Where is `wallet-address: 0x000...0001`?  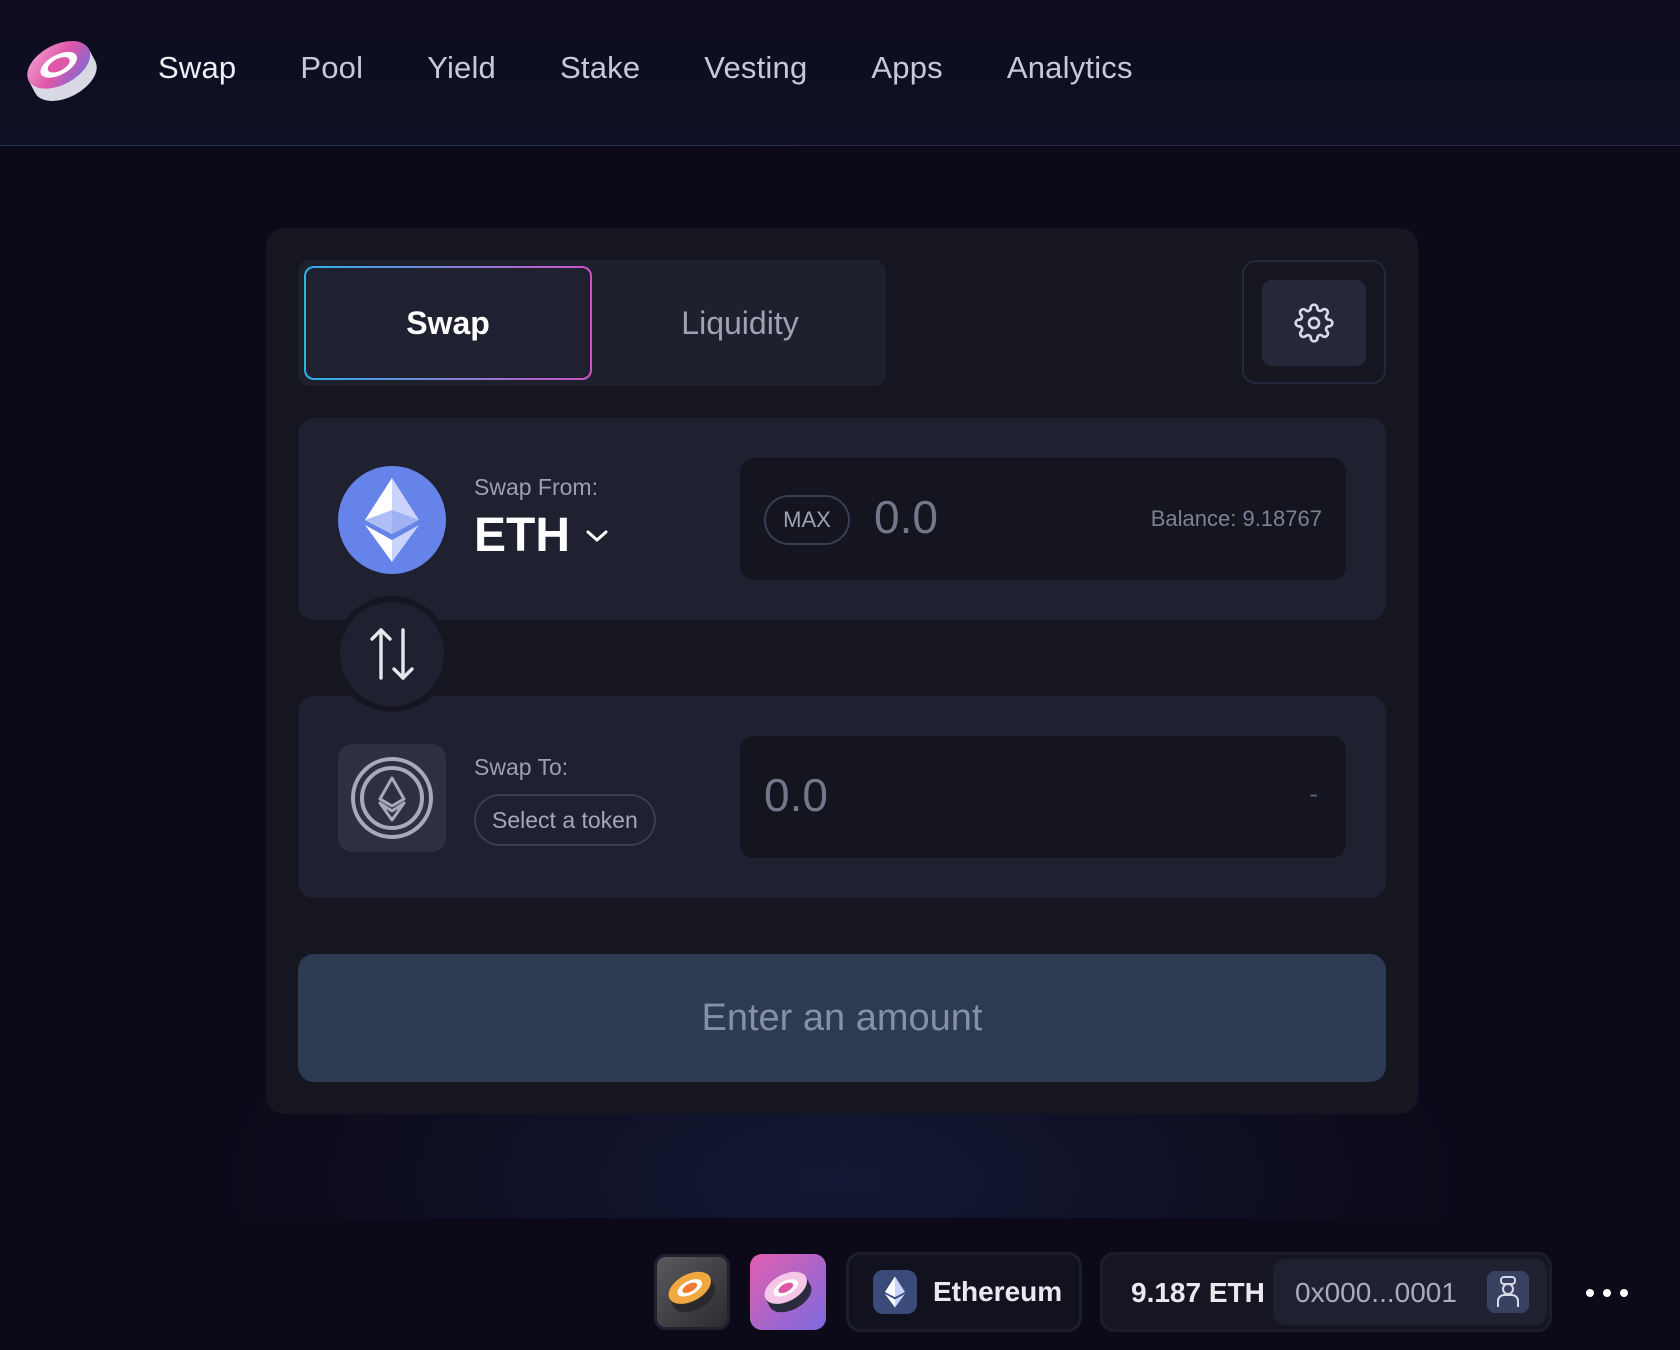 wallet-address: 0x000...0001 is located at coordinates (1376, 1292).